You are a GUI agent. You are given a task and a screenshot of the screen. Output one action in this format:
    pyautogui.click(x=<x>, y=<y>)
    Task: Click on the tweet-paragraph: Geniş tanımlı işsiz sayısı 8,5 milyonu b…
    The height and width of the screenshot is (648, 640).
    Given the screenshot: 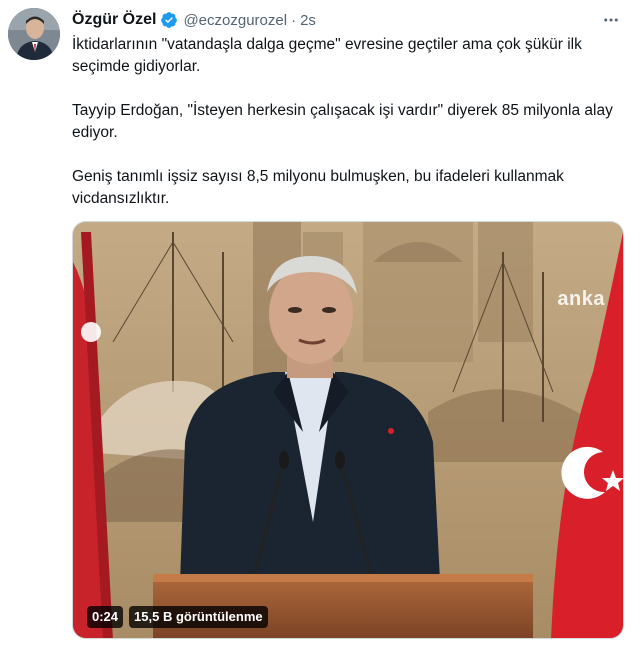 What is the action you would take?
    pyautogui.click(x=318, y=187)
    